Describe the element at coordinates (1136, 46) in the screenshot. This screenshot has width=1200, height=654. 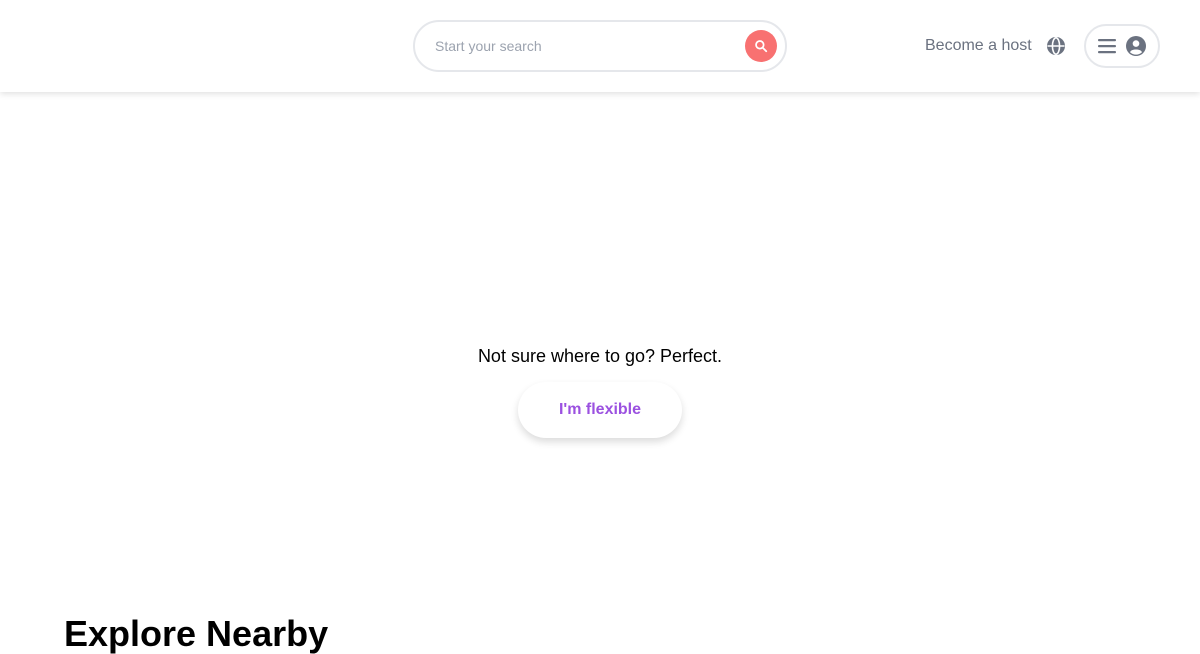
I see `user-circle-icon` at that location.